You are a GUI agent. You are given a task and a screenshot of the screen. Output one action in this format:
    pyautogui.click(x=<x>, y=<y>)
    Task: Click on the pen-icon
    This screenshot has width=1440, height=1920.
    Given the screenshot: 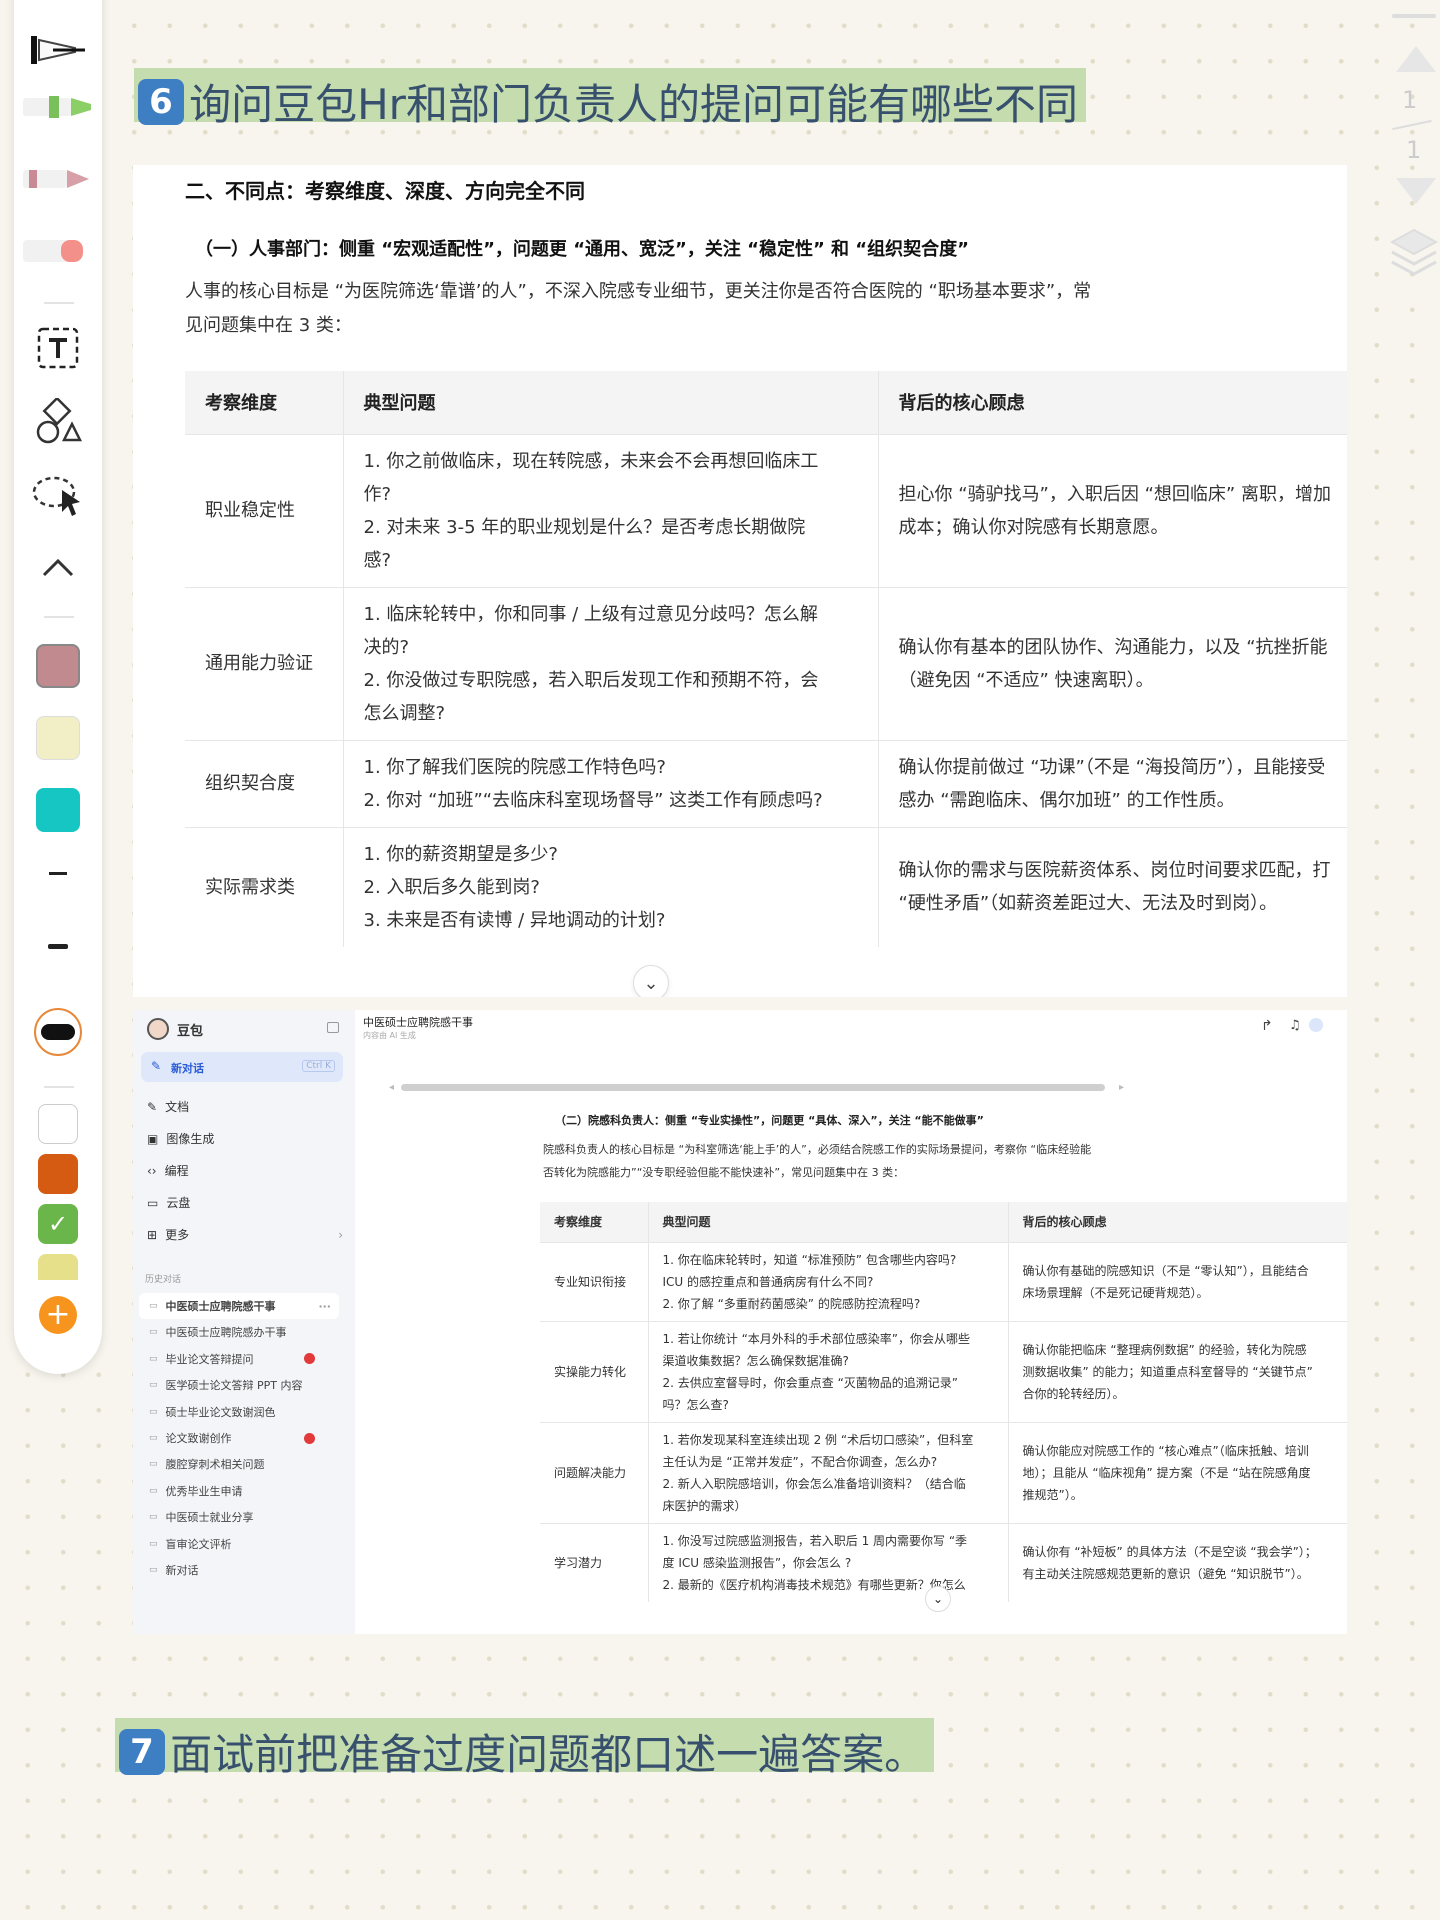 What is the action you would take?
    pyautogui.click(x=58, y=50)
    